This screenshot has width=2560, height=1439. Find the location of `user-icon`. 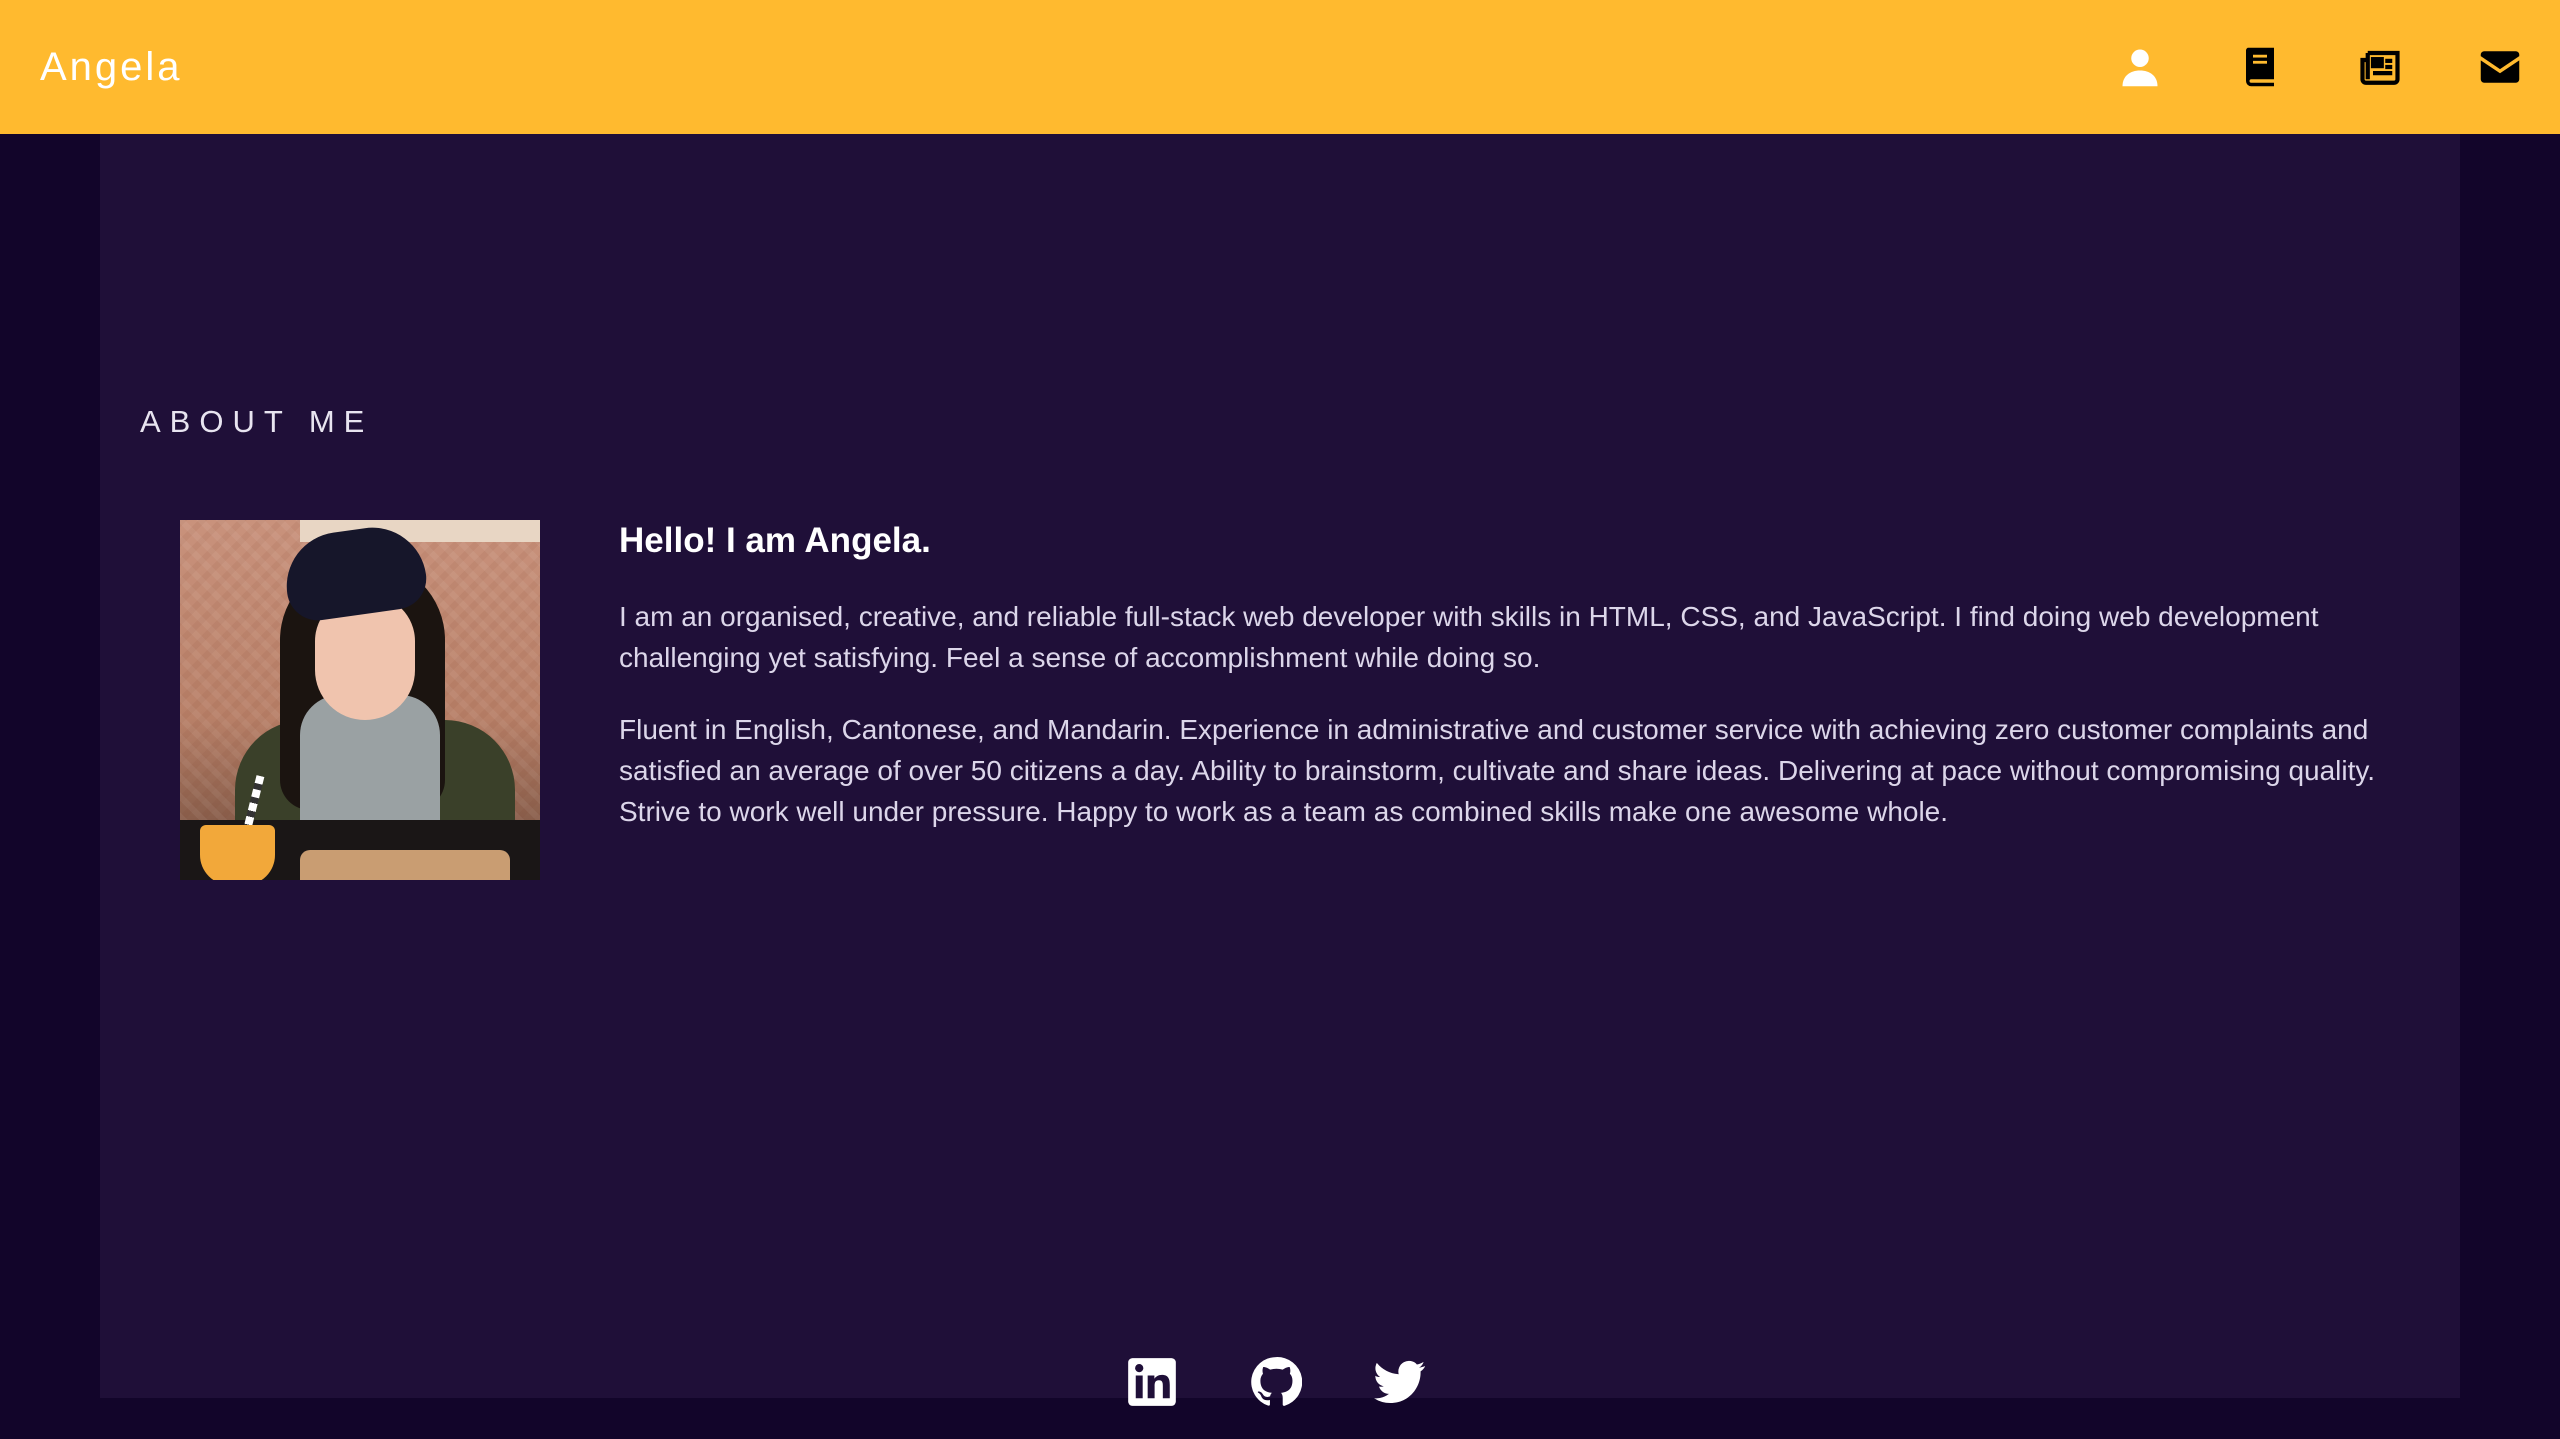

user-icon is located at coordinates (2140, 67).